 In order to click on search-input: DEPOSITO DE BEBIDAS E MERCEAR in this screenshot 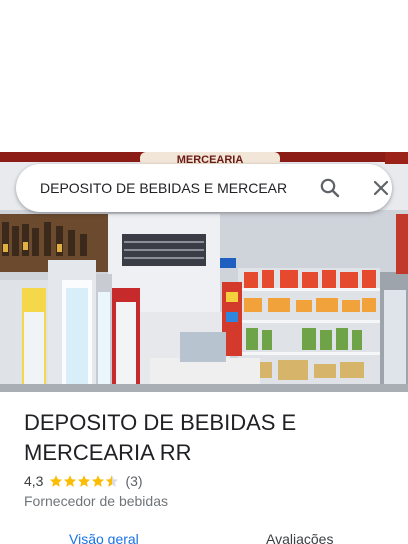, I will do `click(164, 188)`.